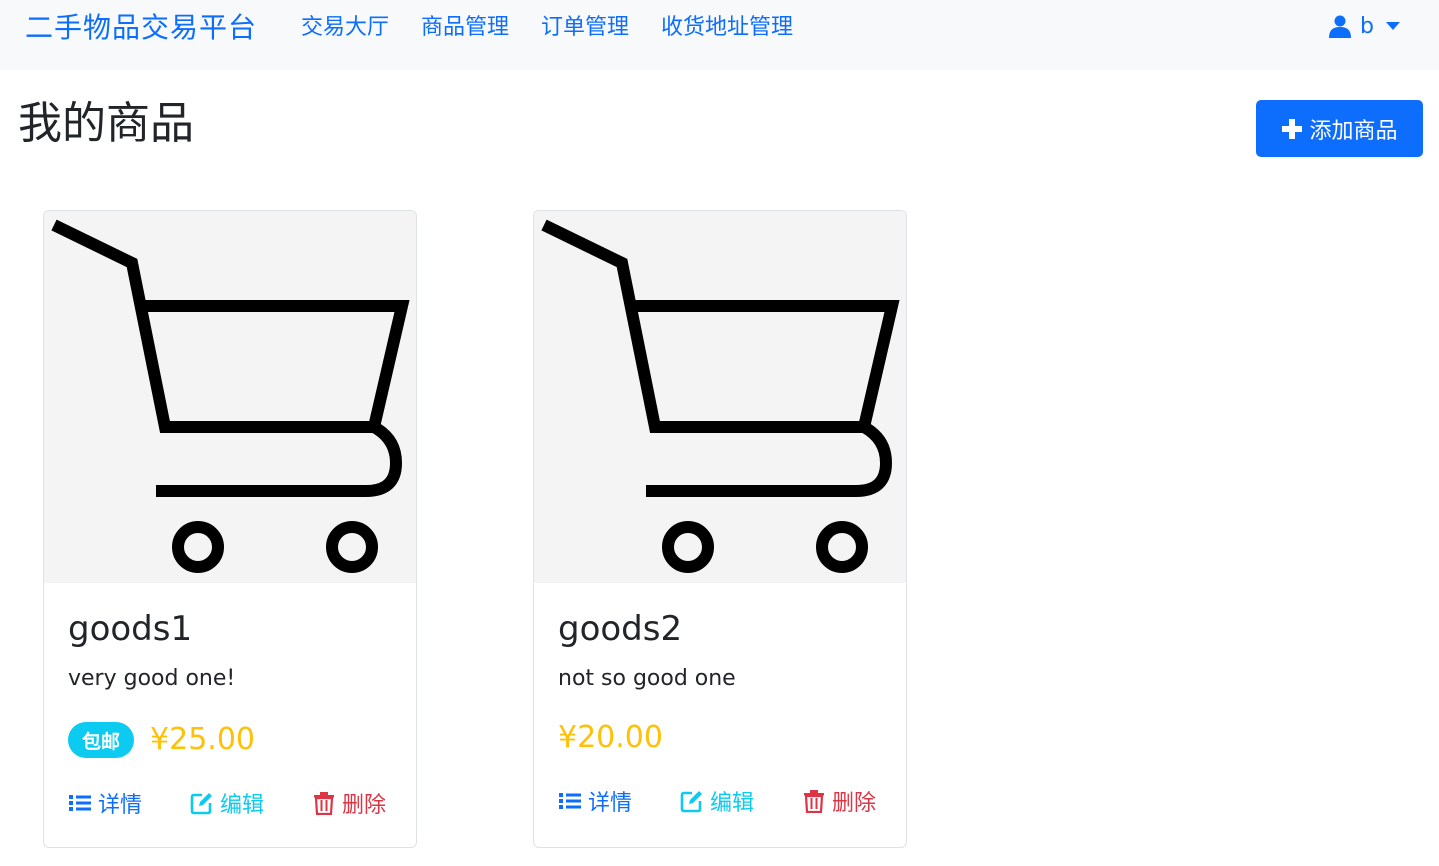  What do you see at coordinates (202, 739) in the screenshot?
I see `goods-price: ¥25.00` at bounding box center [202, 739].